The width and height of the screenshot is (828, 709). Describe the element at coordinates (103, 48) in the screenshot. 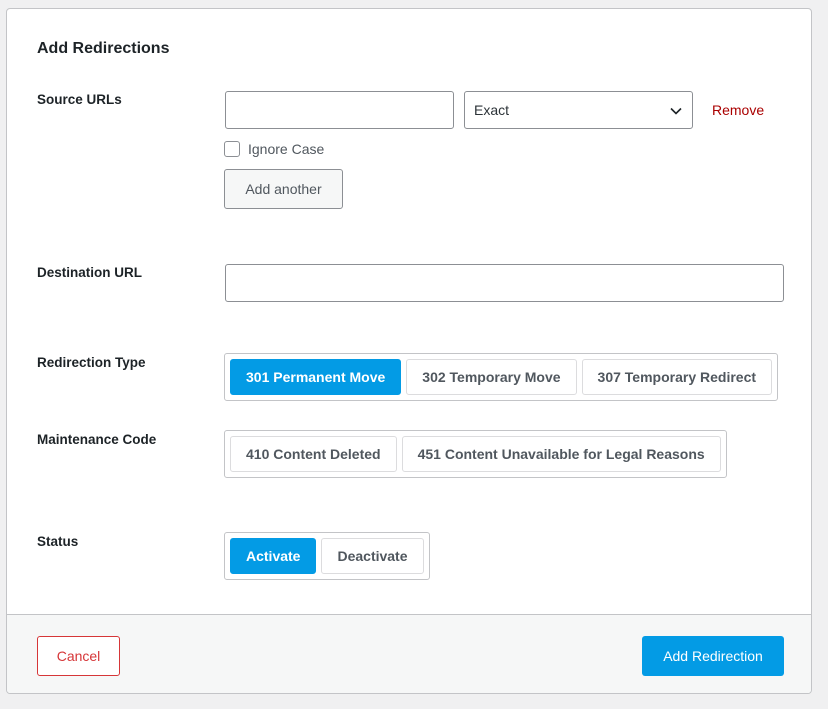

I see `page-title: Add Redirections` at that location.